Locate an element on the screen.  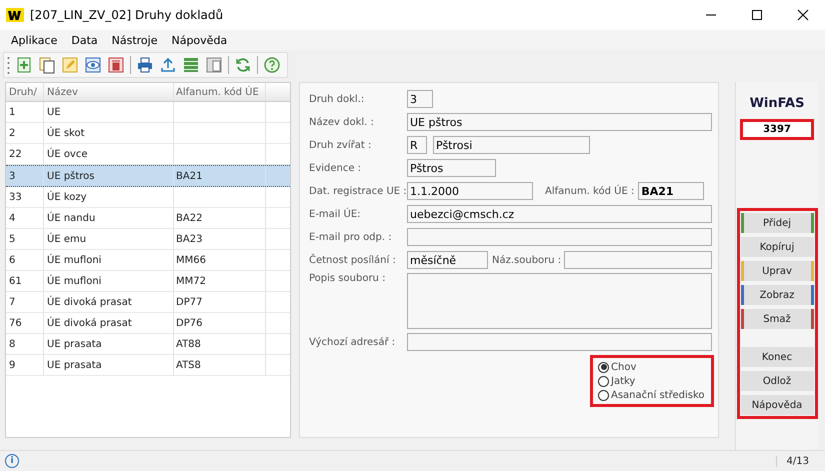
action-button: Kopíruj is located at coordinates (777, 247).